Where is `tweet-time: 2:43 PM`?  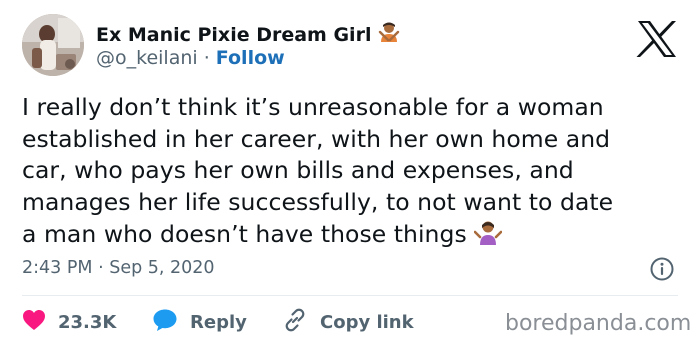
tweet-time: 2:43 PM is located at coordinates (57, 268).